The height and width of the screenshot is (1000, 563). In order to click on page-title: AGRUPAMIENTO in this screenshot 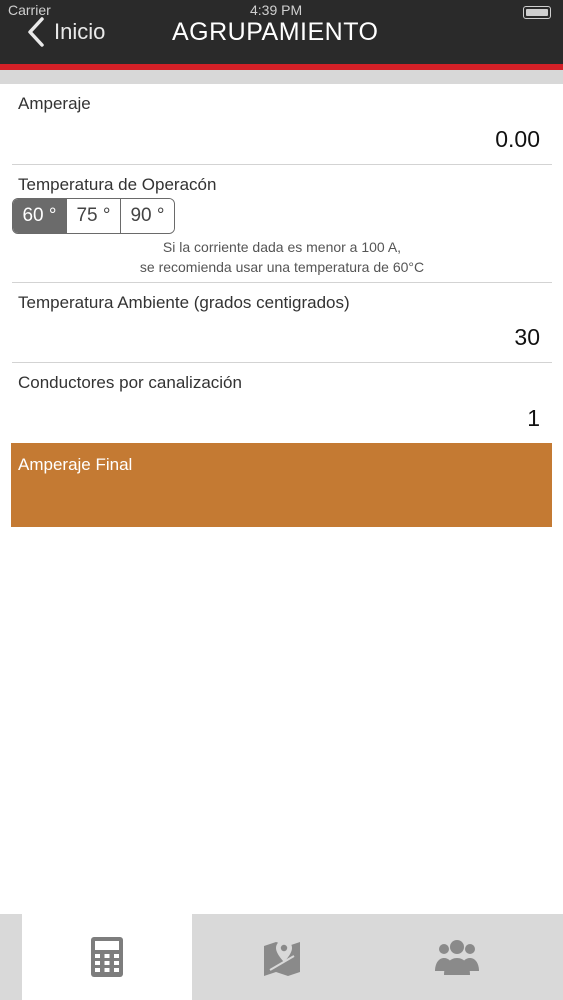, I will do `click(275, 32)`.